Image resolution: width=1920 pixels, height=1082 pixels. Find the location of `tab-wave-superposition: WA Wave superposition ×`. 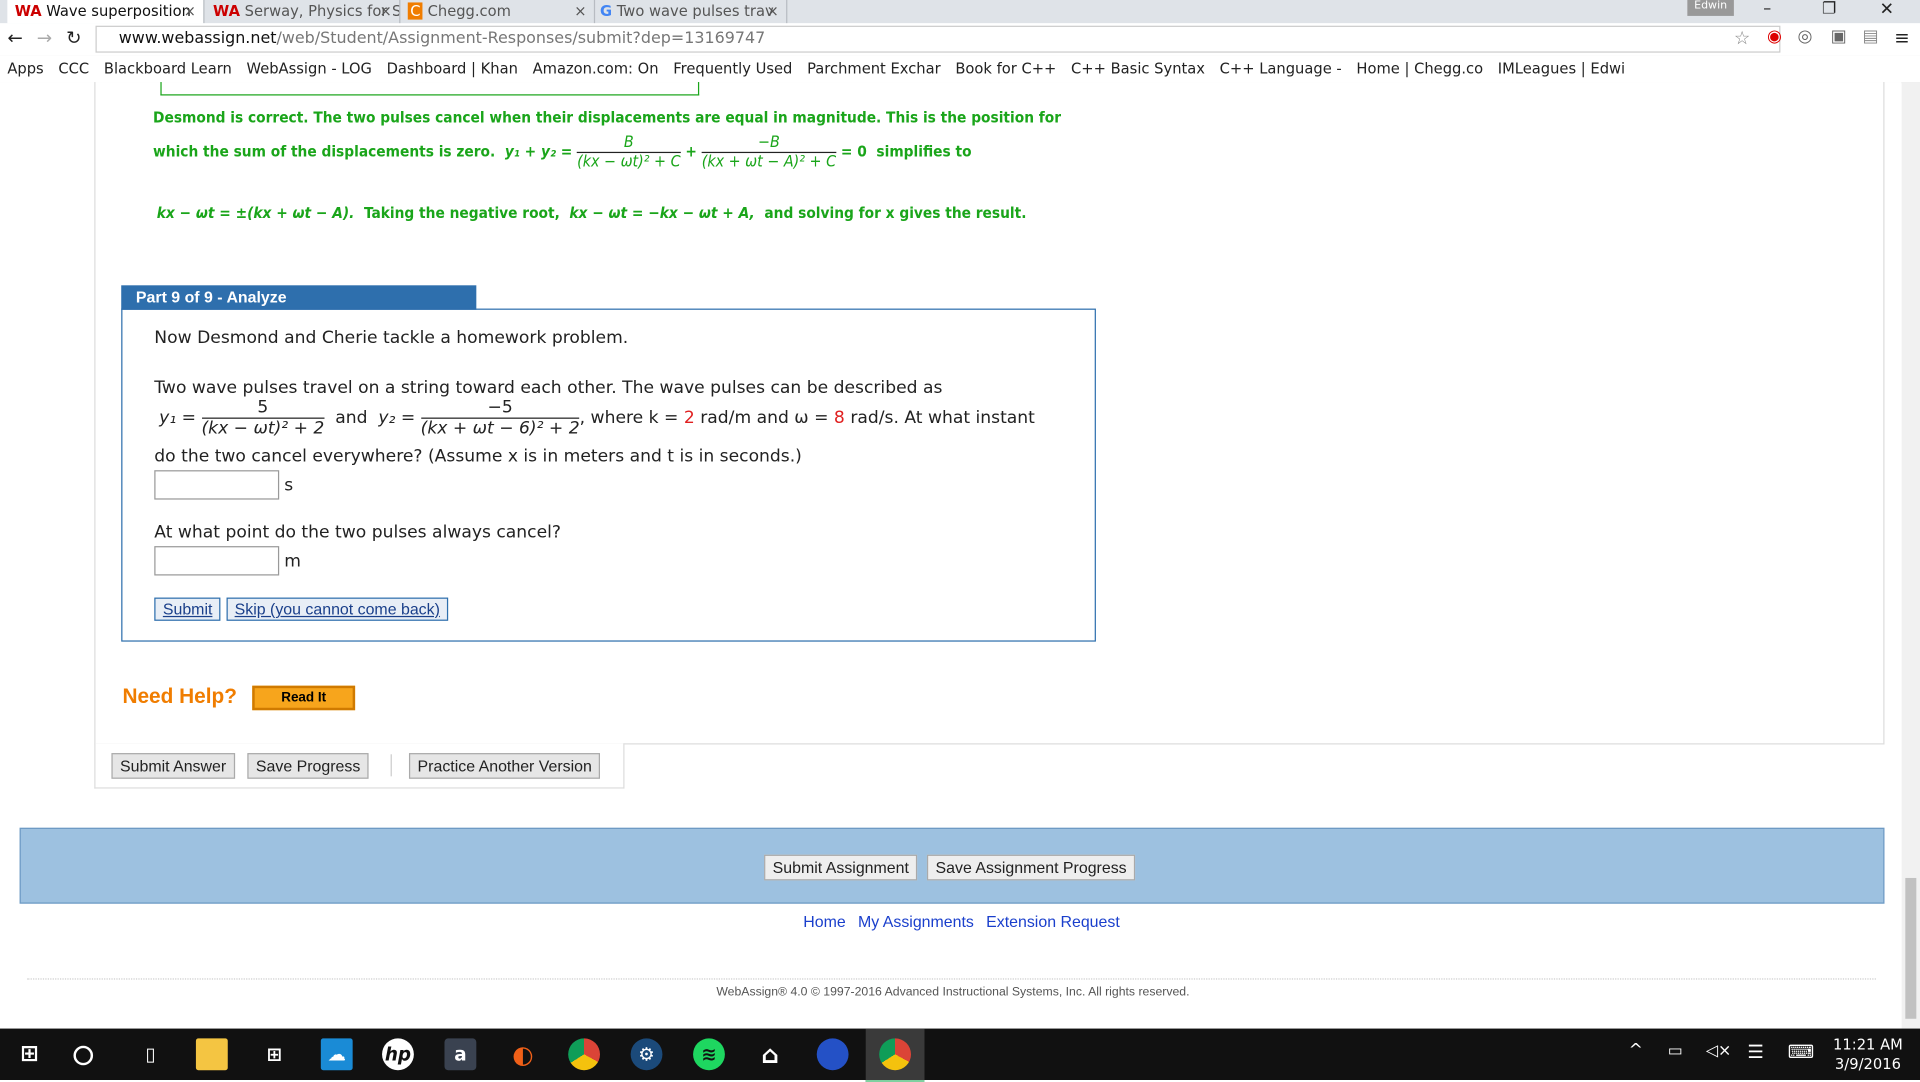

tab-wave-superposition: WA Wave superposition × is located at coordinates (106, 12).